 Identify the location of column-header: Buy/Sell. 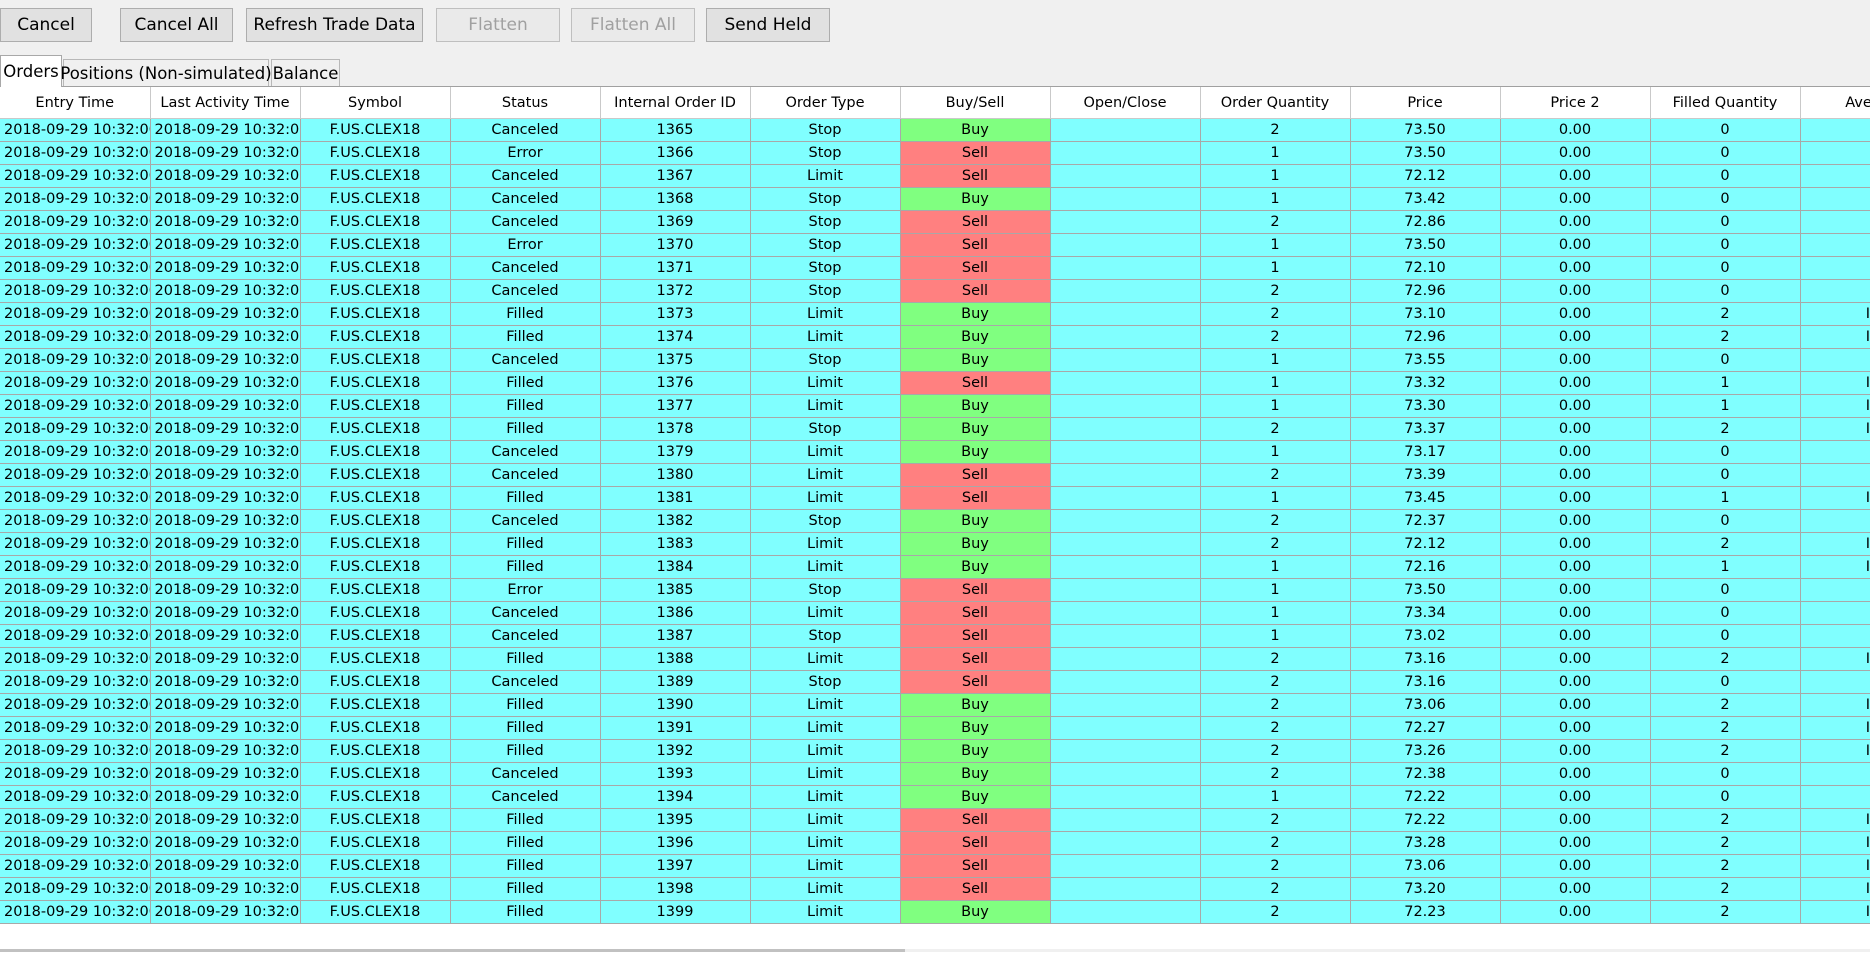
(975, 103).